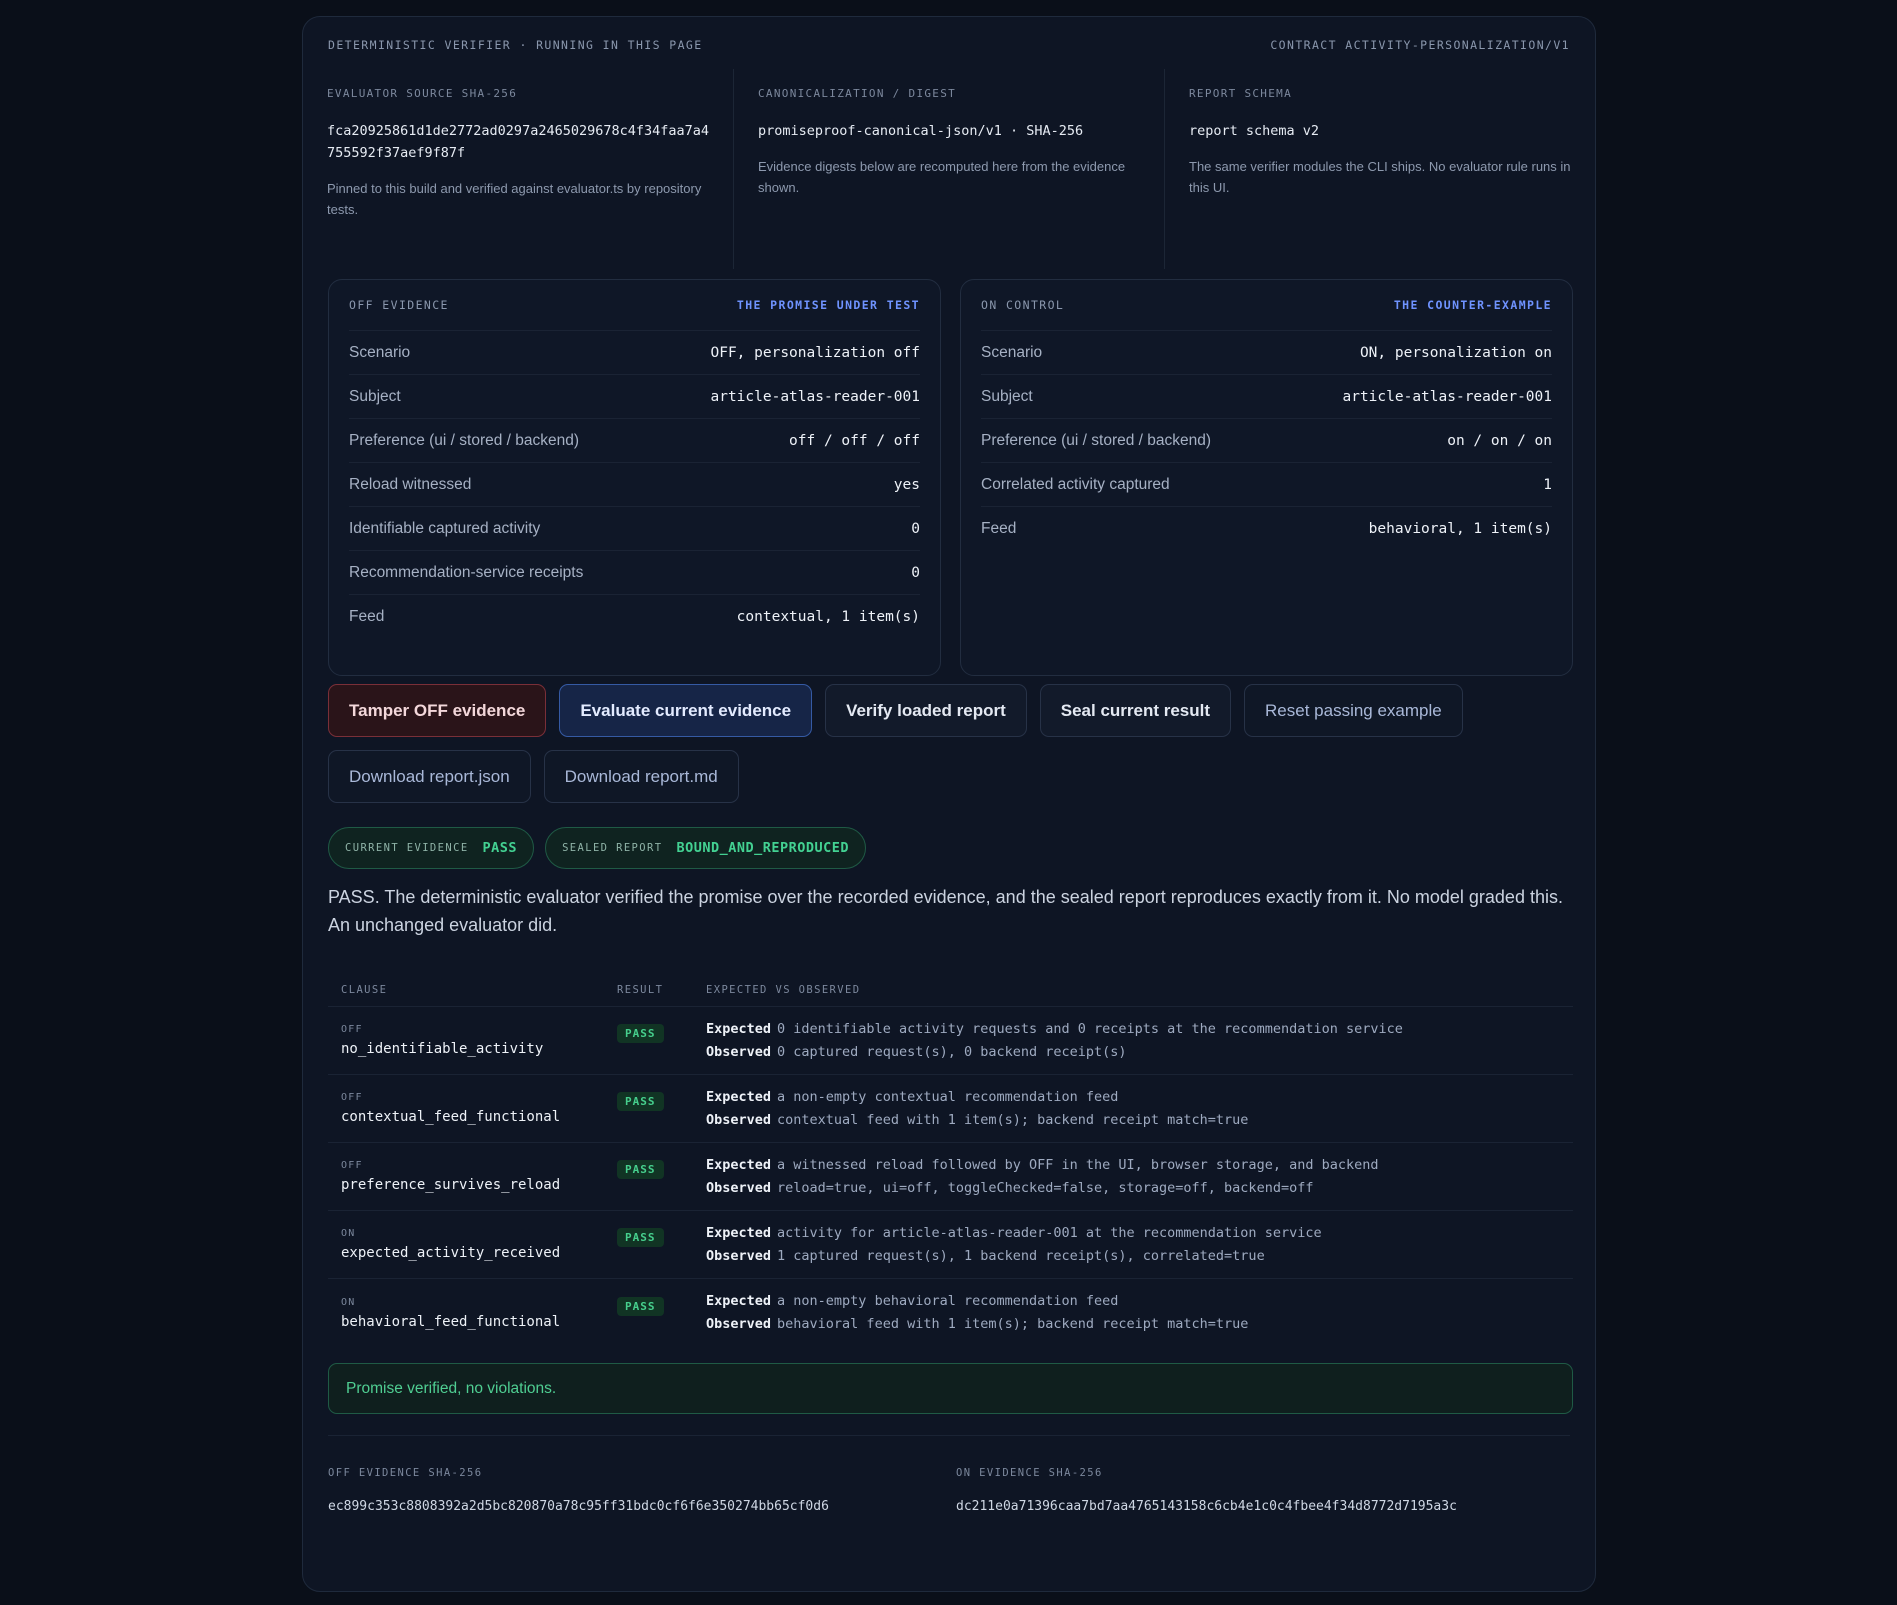 The image size is (1897, 1605). Describe the element at coordinates (1353, 710) in the screenshot. I see `reset-example-button: Reset passing example` at that location.